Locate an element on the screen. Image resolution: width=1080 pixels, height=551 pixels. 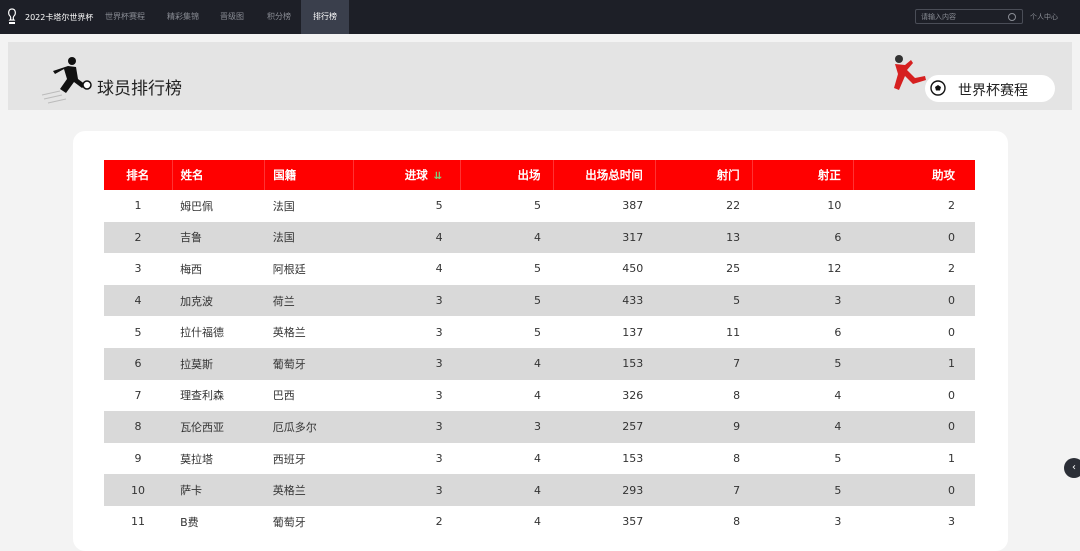
cell-minutes: 433 is located at coordinates (604, 300).